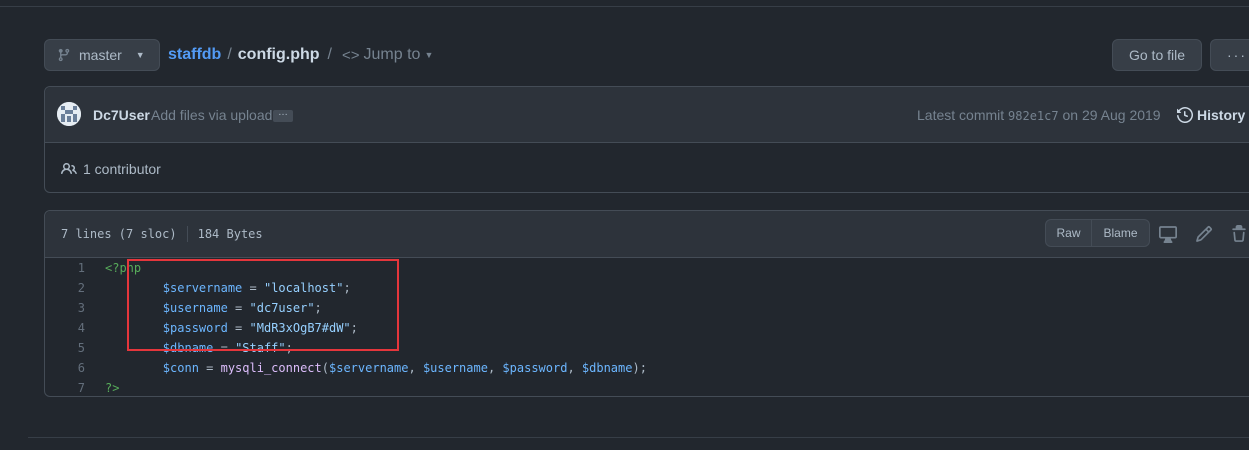  I want to click on file-header: 7 lines (7 sloc) 184 Bytes Raw Blame, so click(647, 234).